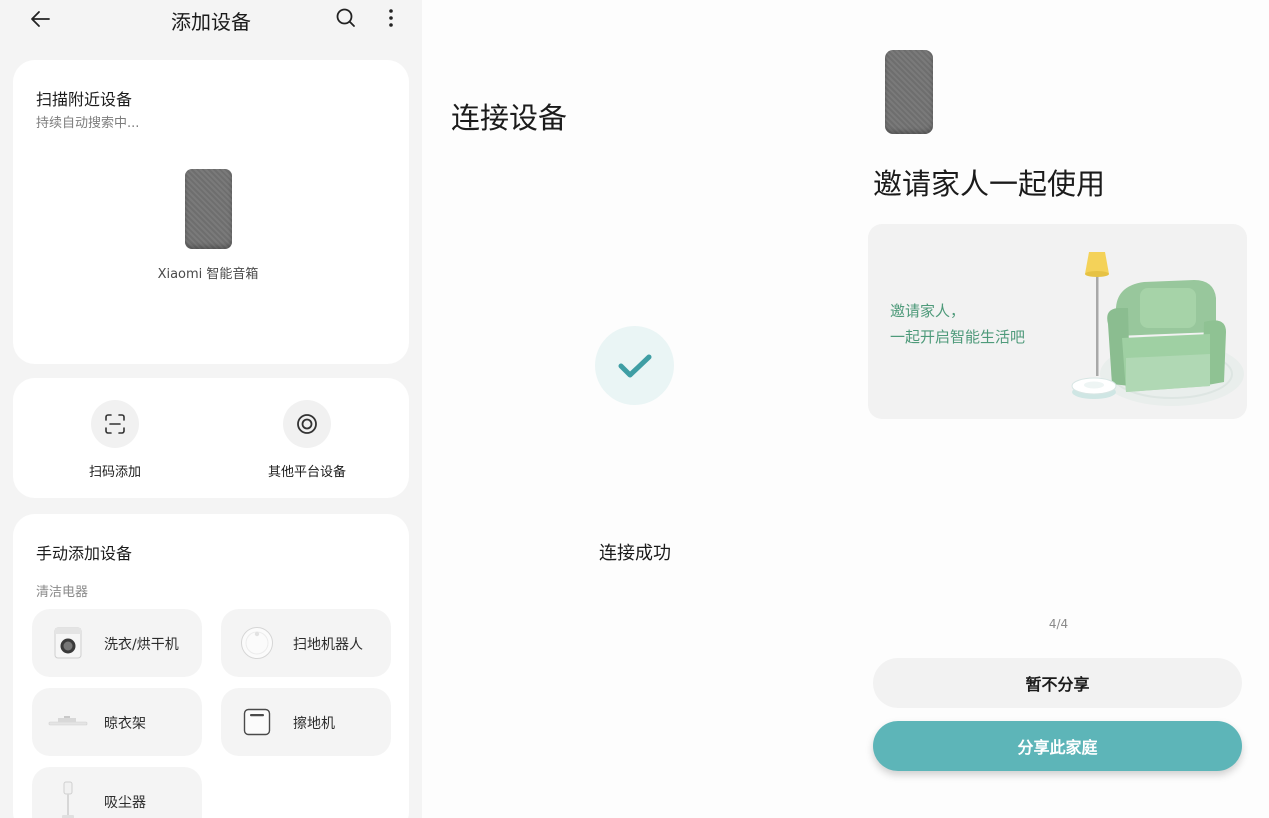 Image resolution: width=1269 pixels, height=818 pixels. What do you see at coordinates (208, 275) in the screenshot?
I see `found-device-name: Xiaomi 智能音箱` at bounding box center [208, 275].